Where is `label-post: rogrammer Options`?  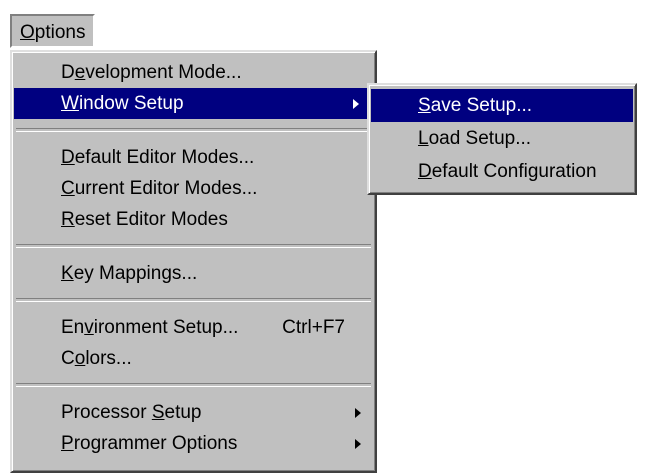
label-post: rogrammer Options is located at coordinates (155, 443).